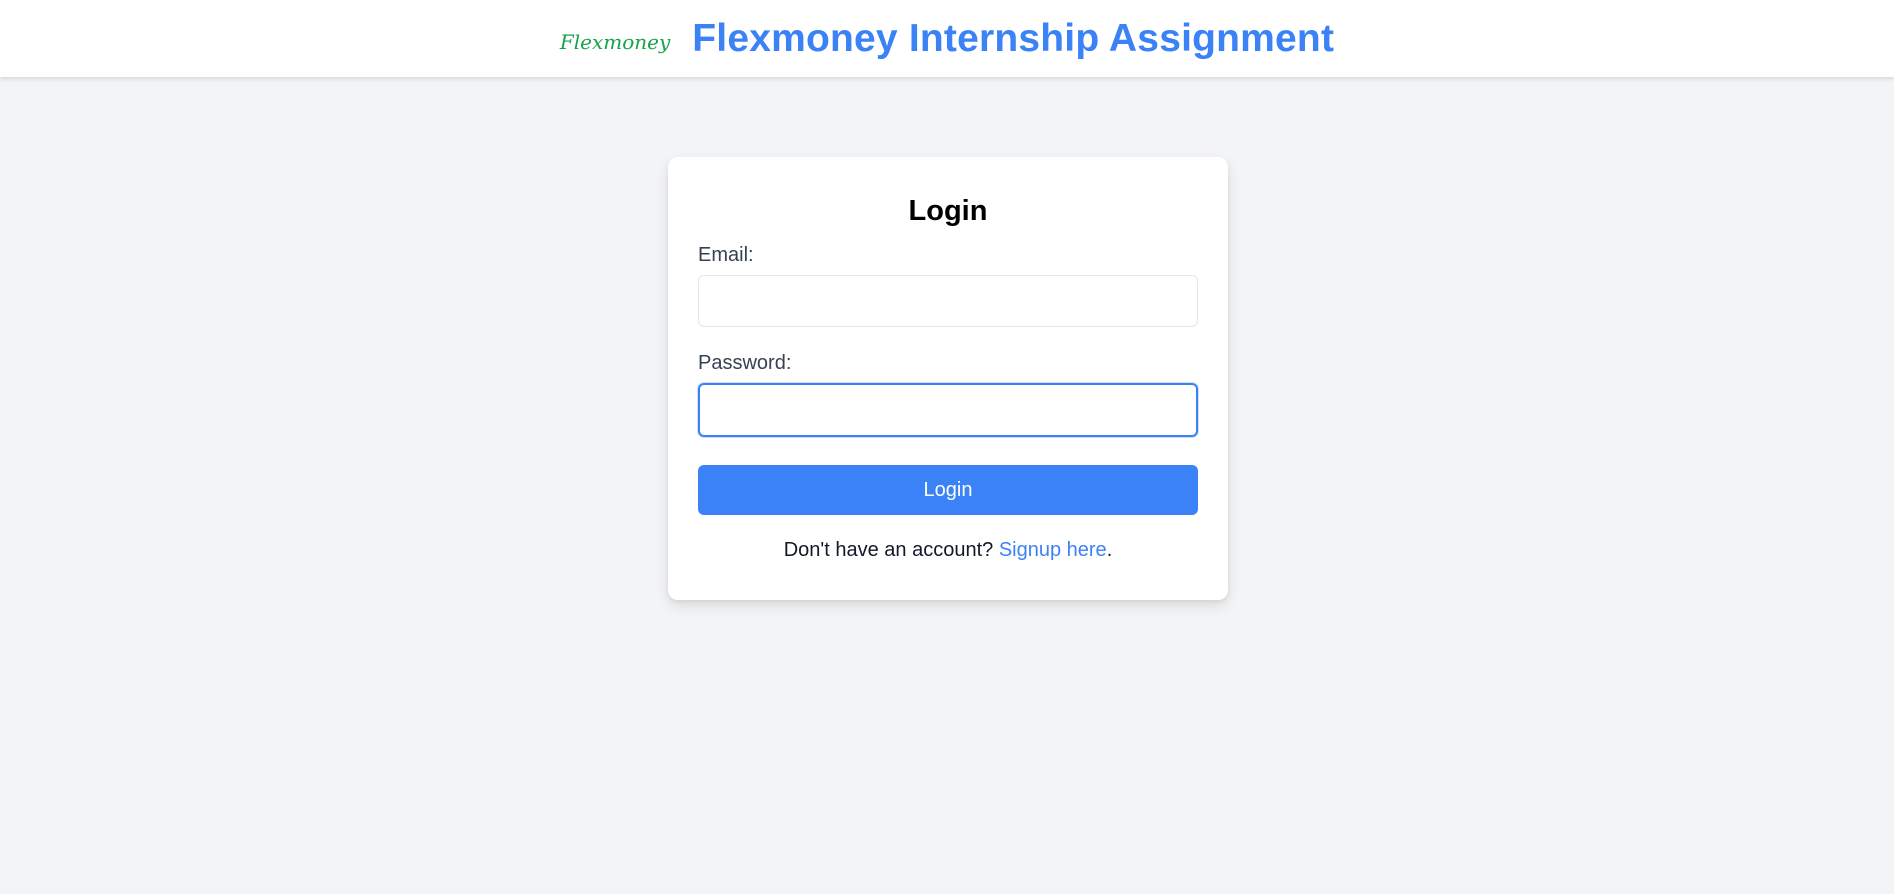 The width and height of the screenshot is (1894, 894). I want to click on login-heading: Login, so click(948, 211).